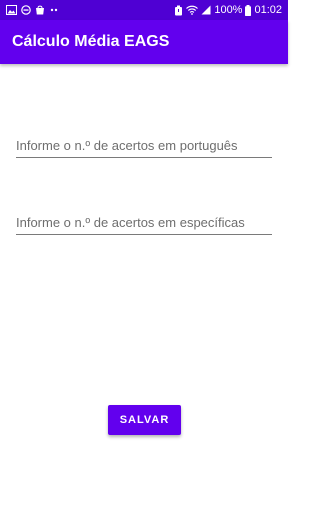  I want to click on dots-icon, so click(54, 10).